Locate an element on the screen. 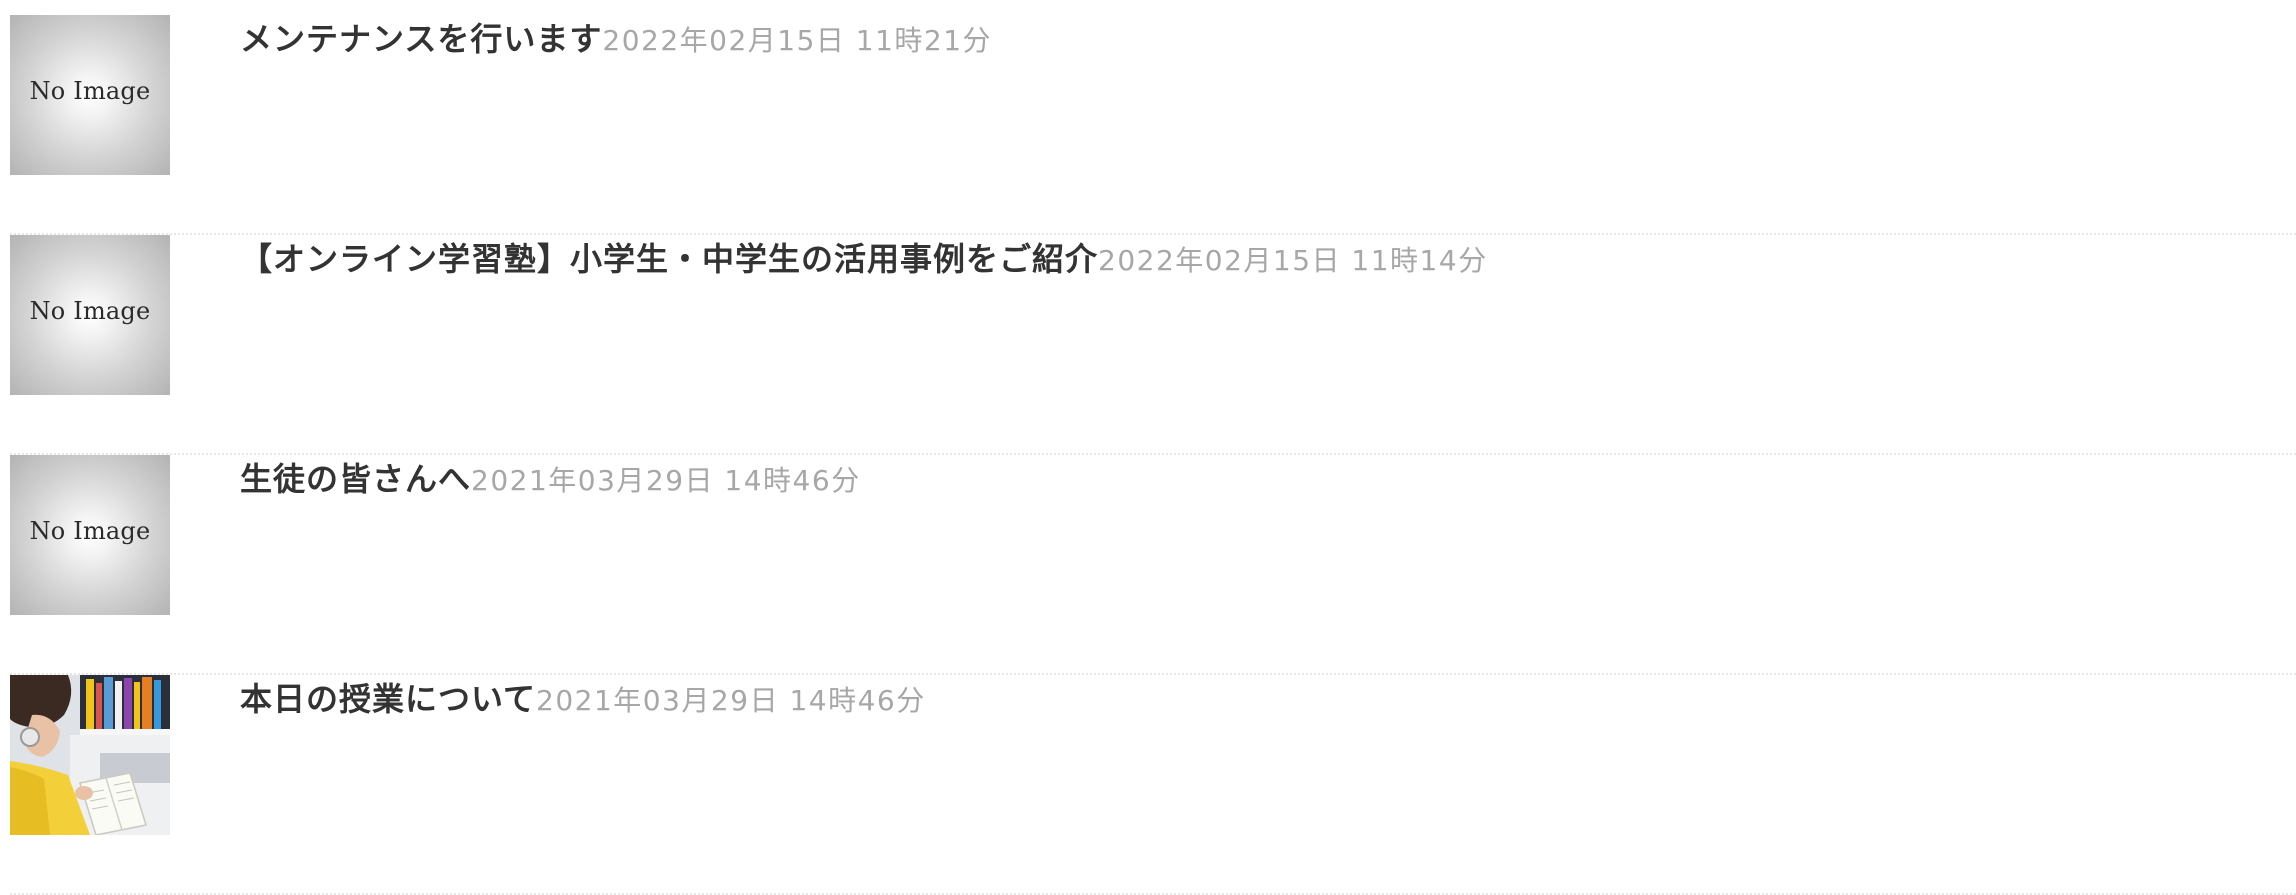  post-title-link: 生徒の皆さんへ is located at coordinates (355, 479).